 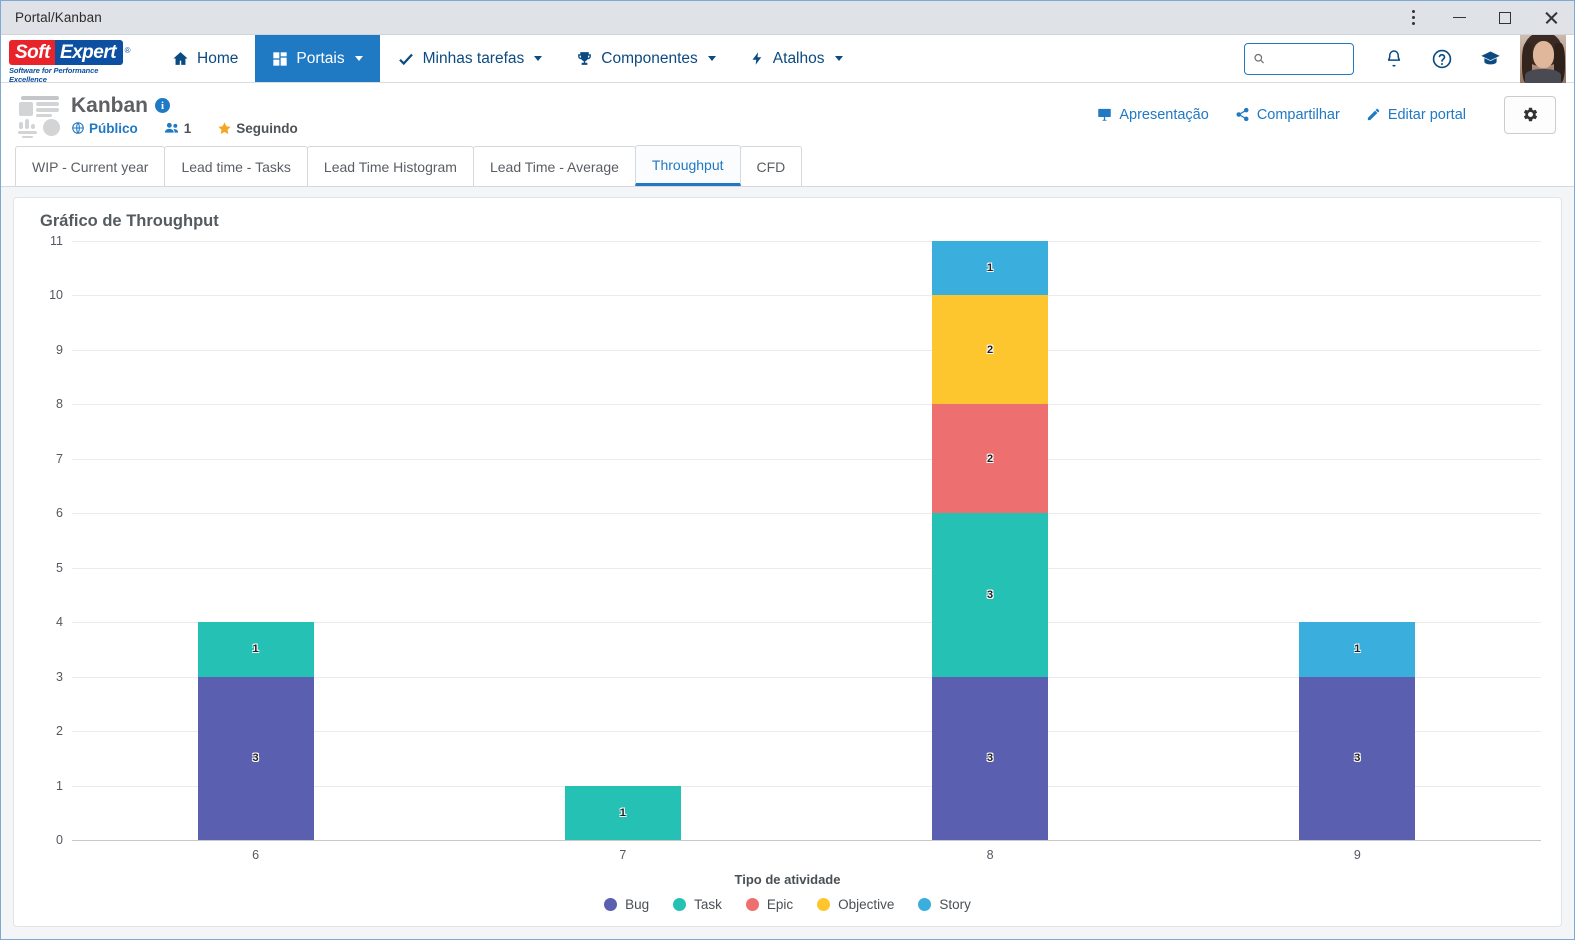 What do you see at coordinates (1164, 114) in the screenshot?
I see `presentation-label: Apresentação` at bounding box center [1164, 114].